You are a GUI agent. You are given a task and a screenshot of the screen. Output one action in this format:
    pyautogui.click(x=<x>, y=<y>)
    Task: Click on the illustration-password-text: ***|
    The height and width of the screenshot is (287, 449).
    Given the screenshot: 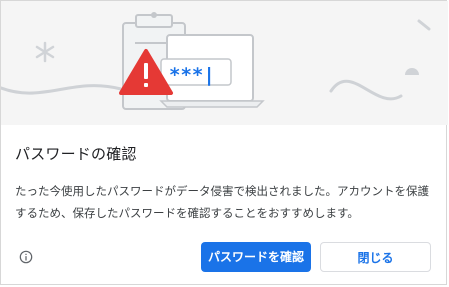 What is the action you would take?
    pyautogui.click(x=192, y=75)
    